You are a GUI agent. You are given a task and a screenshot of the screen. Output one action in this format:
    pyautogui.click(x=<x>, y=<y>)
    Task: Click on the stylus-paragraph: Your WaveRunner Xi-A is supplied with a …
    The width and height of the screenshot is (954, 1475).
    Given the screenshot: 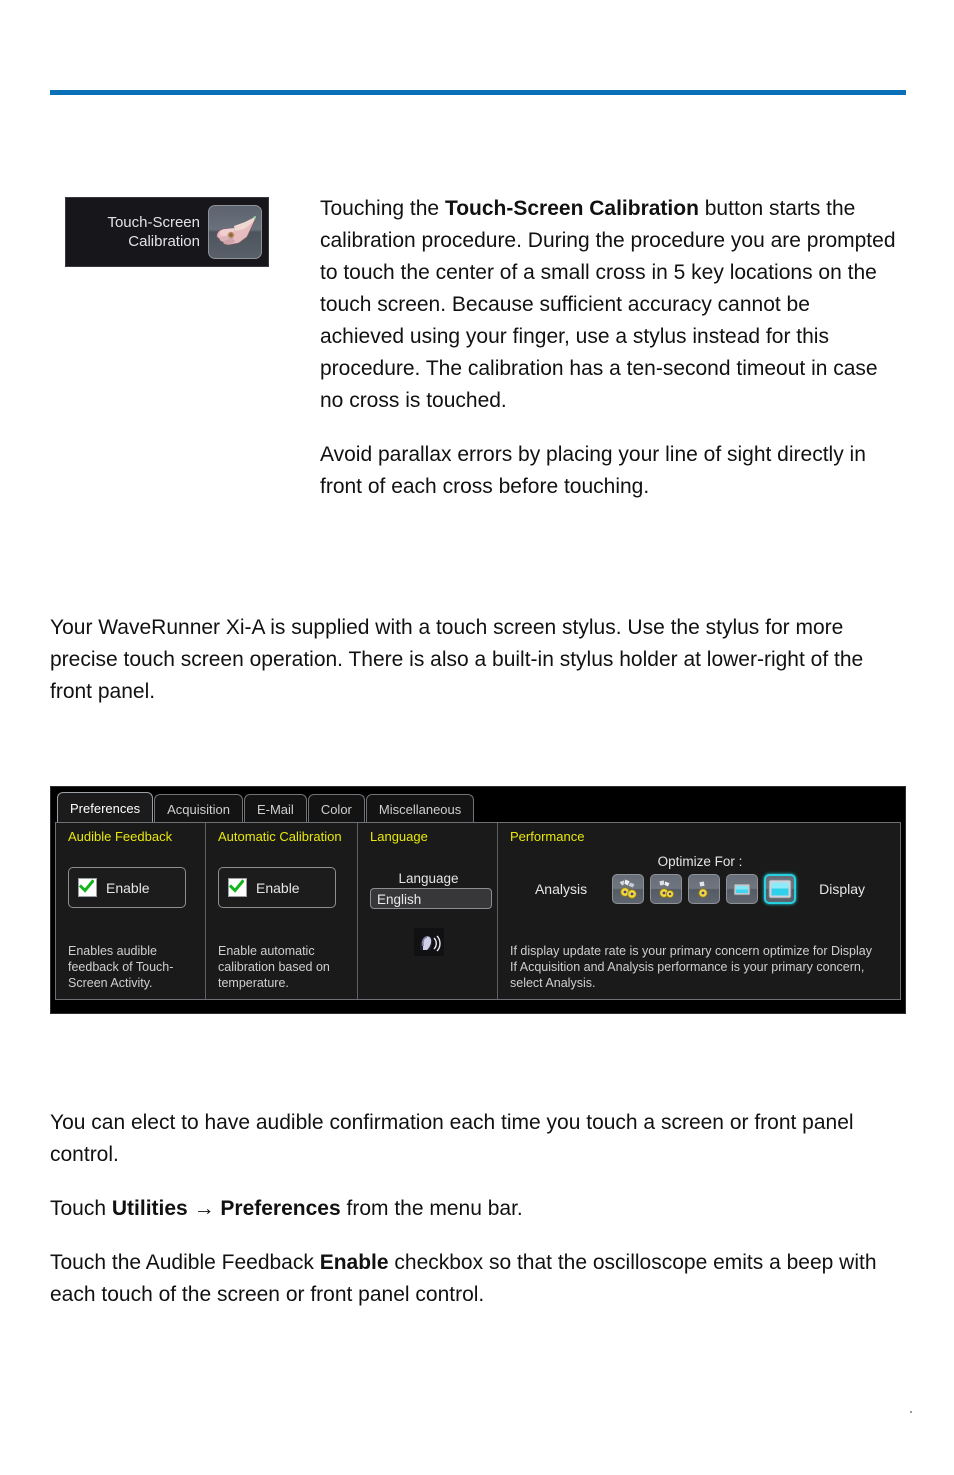 What is the action you would take?
    pyautogui.click(x=457, y=659)
    